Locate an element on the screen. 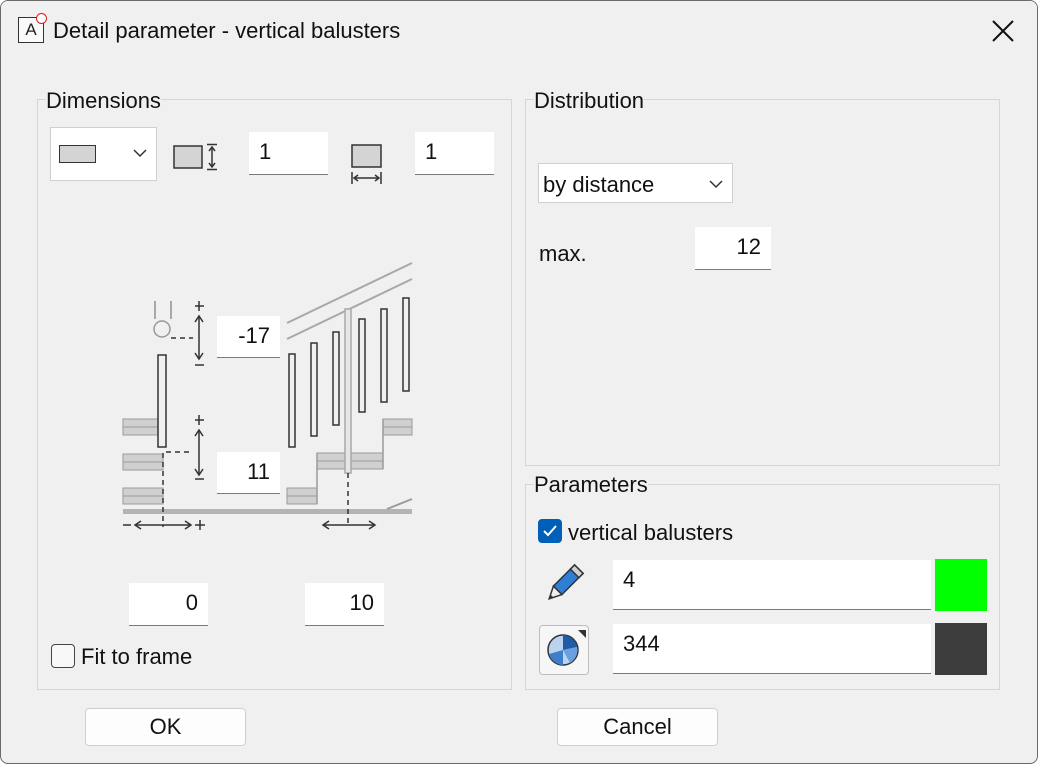 Image resolution: width=1038 pixels, height=764 pixels. distribution-label: Distribution is located at coordinates (589, 101).